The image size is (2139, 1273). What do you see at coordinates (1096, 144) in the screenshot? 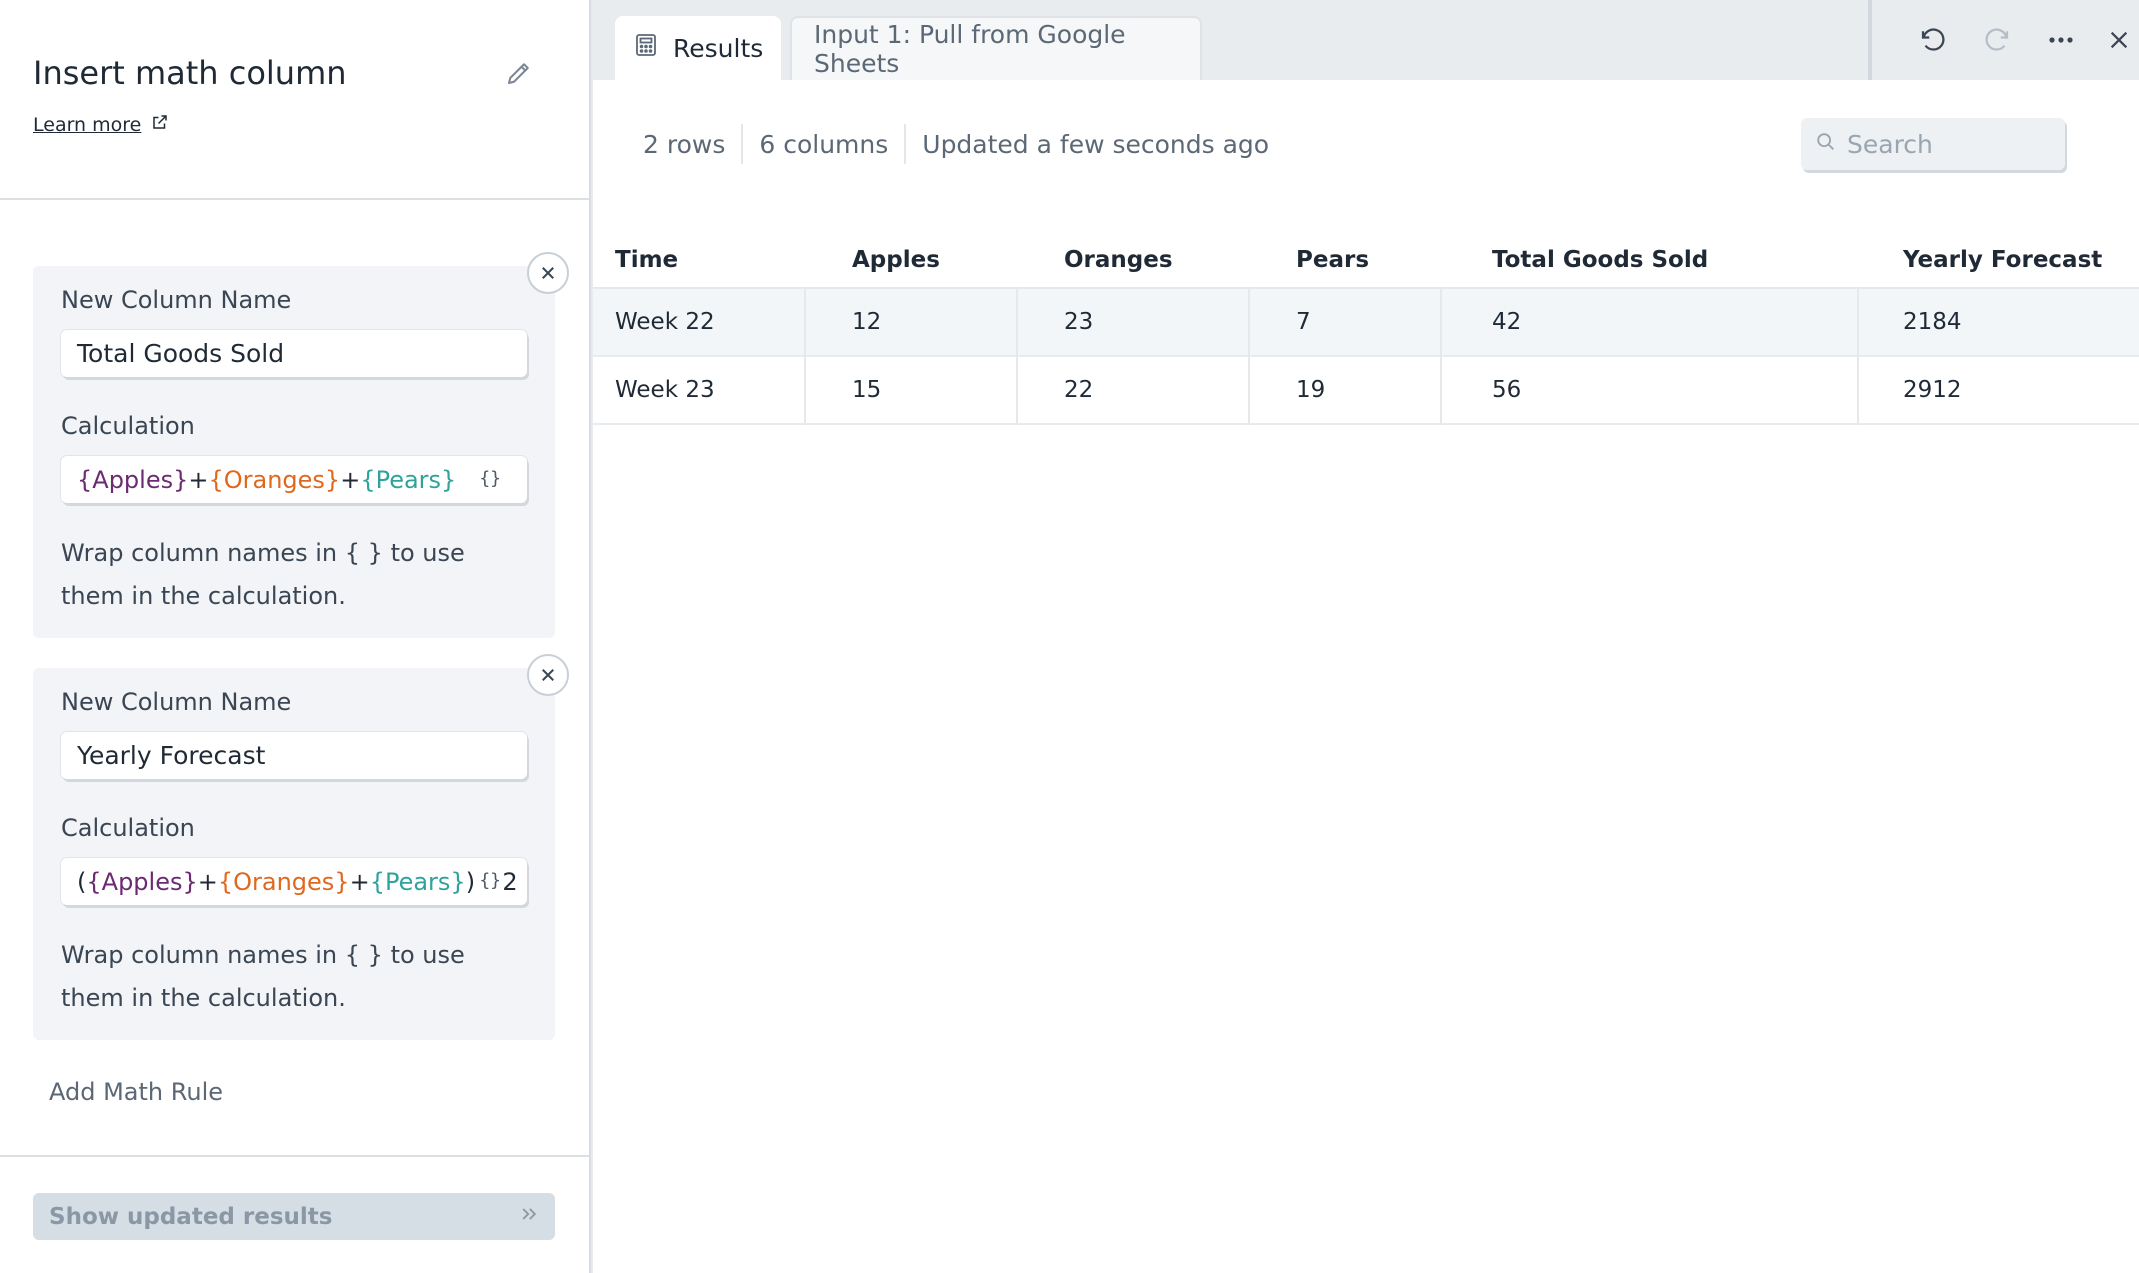
I see `updated-status: Updated a few seconds ago` at bounding box center [1096, 144].